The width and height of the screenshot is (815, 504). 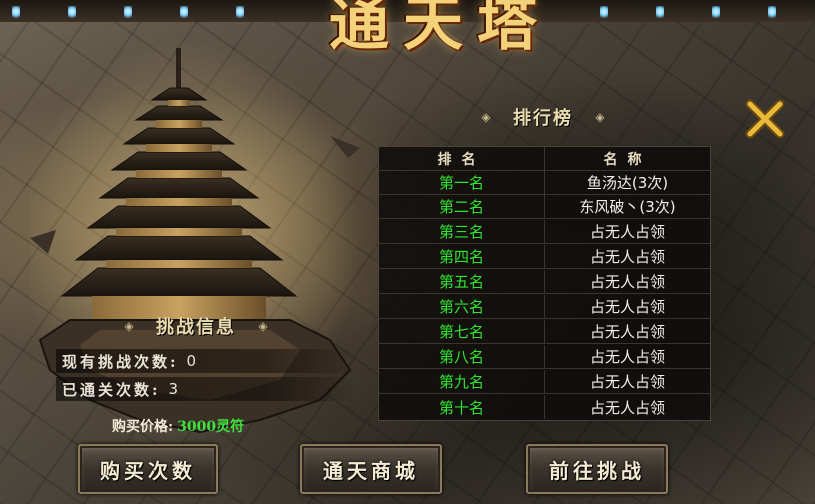 What do you see at coordinates (462, 281) in the screenshot?
I see `rank-cell: 第五名` at bounding box center [462, 281].